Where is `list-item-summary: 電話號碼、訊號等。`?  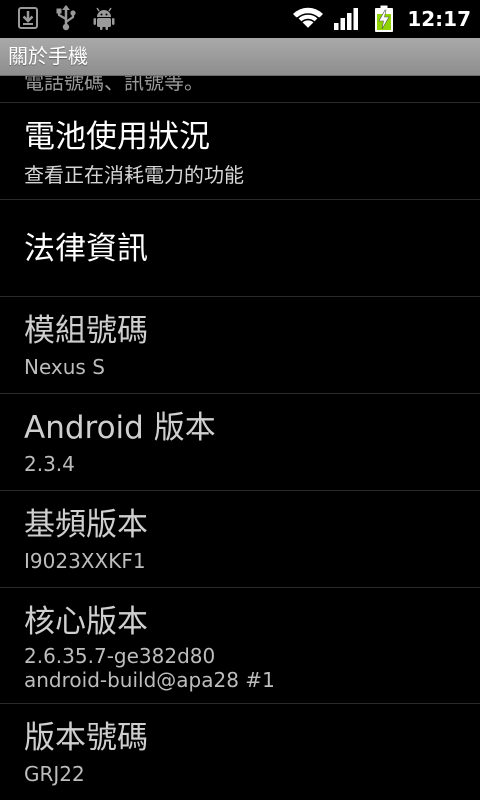
list-item-summary: 電話號碼、訊號等。 is located at coordinates (114, 85).